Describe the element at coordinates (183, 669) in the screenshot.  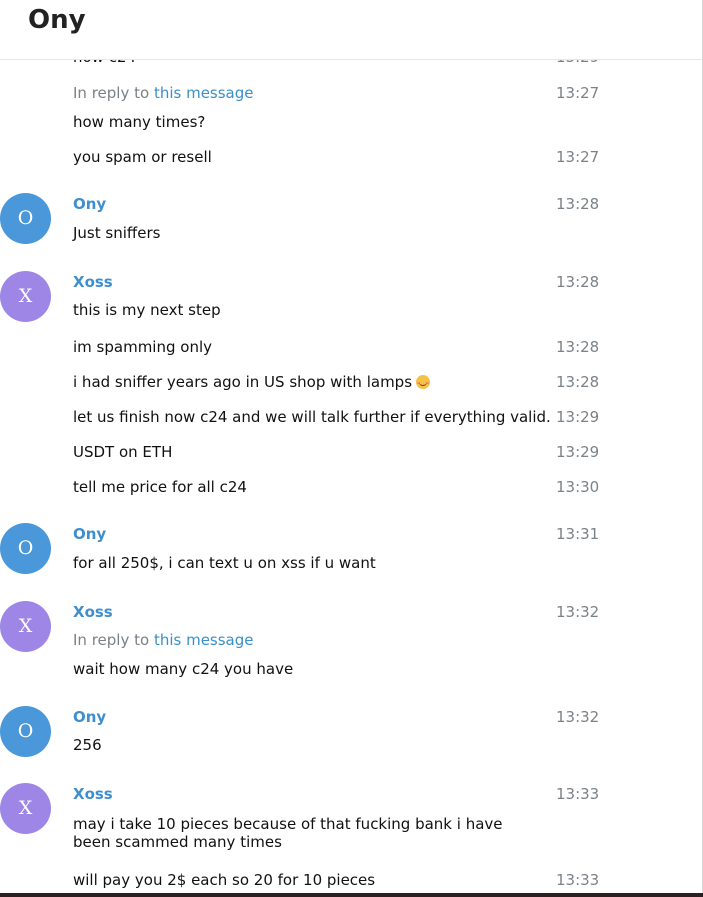
I see `message-text: wait how many c24 you have` at that location.